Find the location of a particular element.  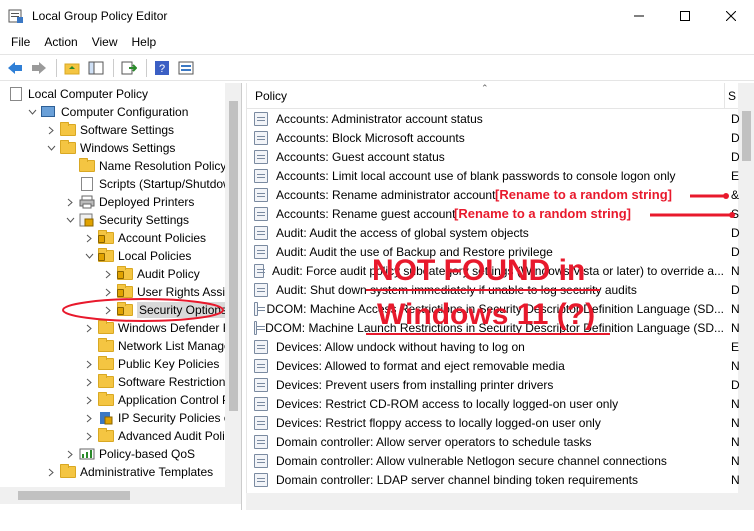

up-one-level-button is located at coordinates (72, 68).